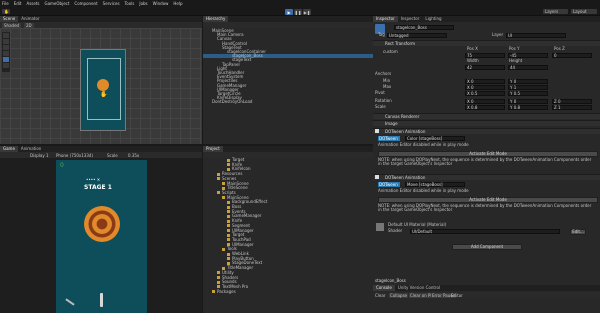  What do you see at coordinates (528, 107) in the screenshot?
I see `scale-y-field: Y 0.8` at bounding box center [528, 107].